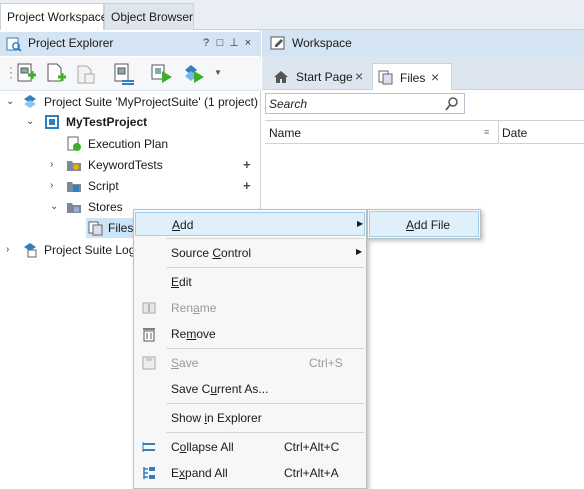 The width and height of the screenshot is (584, 489). What do you see at coordinates (423, 43) in the screenshot?
I see `workspace-header: Workspace` at bounding box center [423, 43].